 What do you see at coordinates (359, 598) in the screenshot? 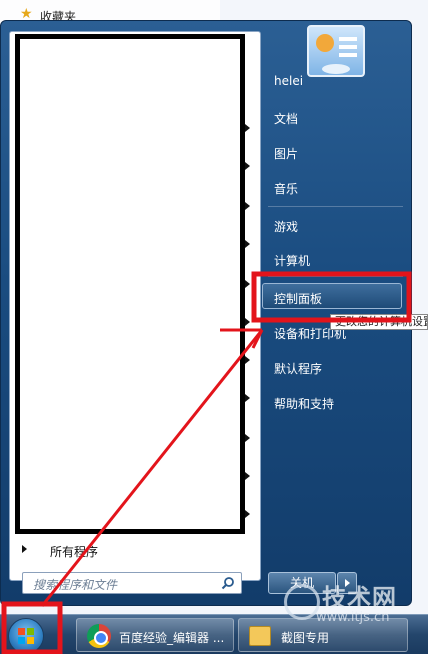
I see `watermark-brand: 技术网` at bounding box center [359, 598].